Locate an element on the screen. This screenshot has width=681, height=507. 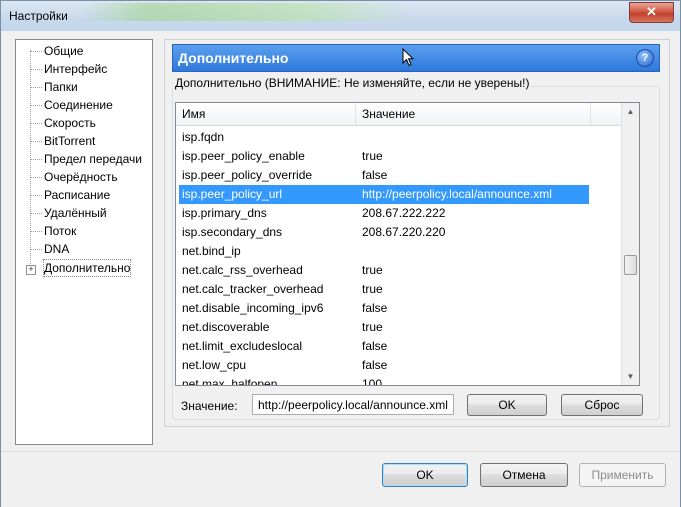
title-glow is located at coordinates (246, 12).